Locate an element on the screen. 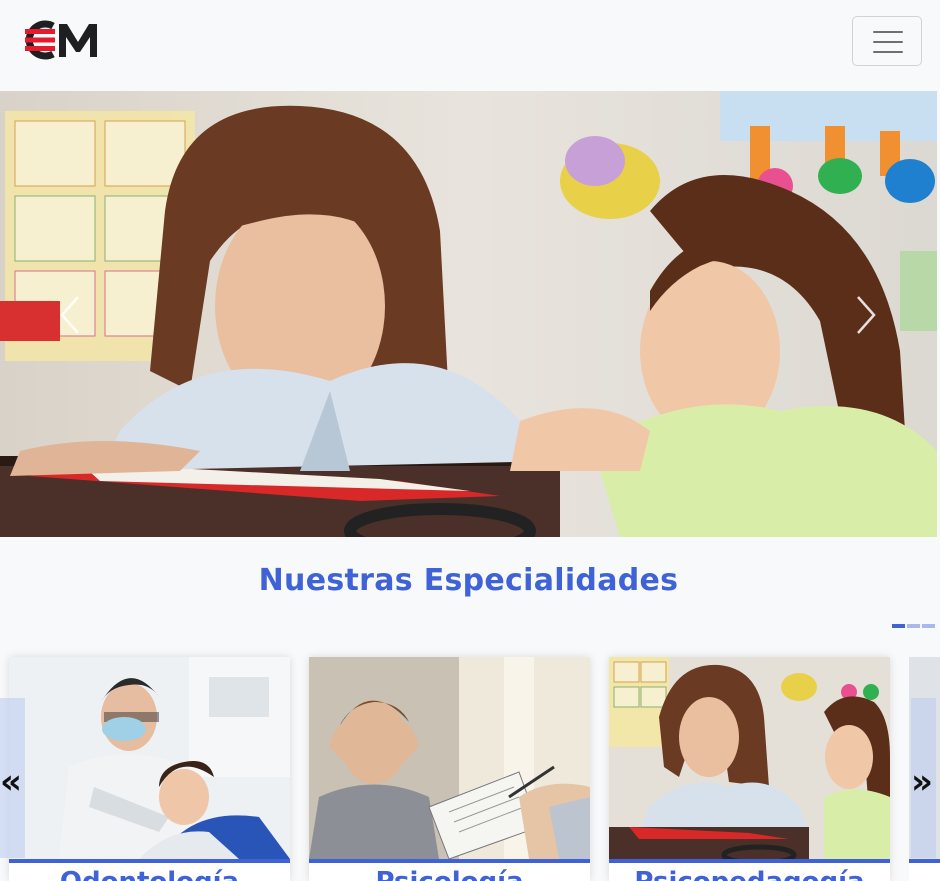 The height and width of the screenshot is (881, 940). brand-logo is located at coordinates (58, 40).